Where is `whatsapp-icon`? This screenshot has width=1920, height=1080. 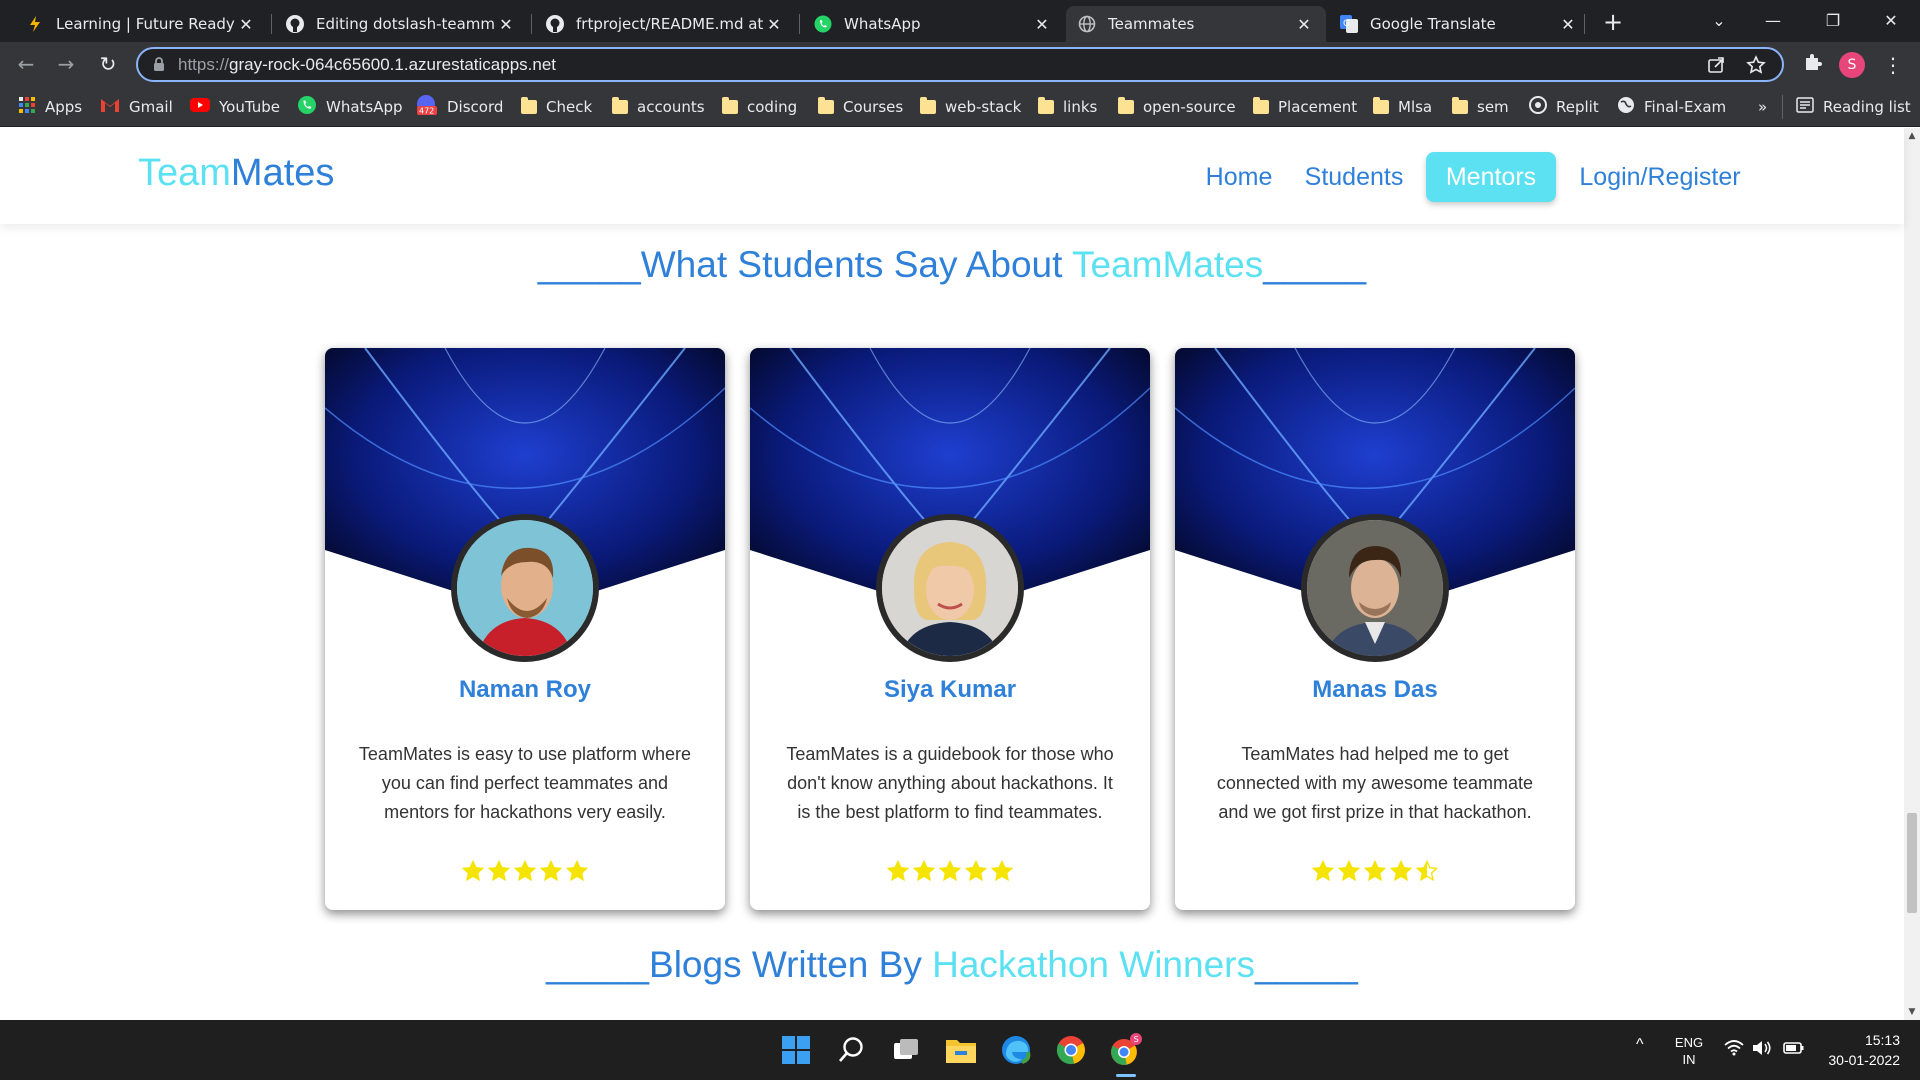 whatsapp-icon is located at coordinates (823, 24).